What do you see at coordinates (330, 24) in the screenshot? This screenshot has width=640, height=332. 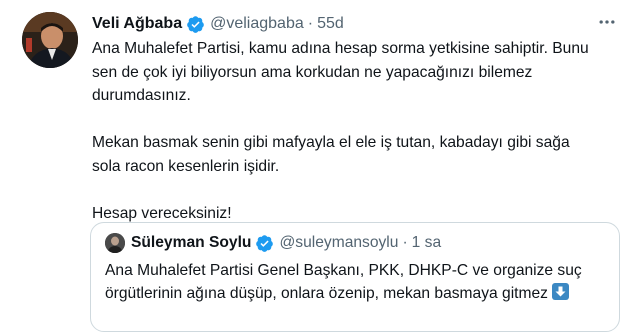 I see `tweet-timestamp: 55d` at bounding box center [330, 24].